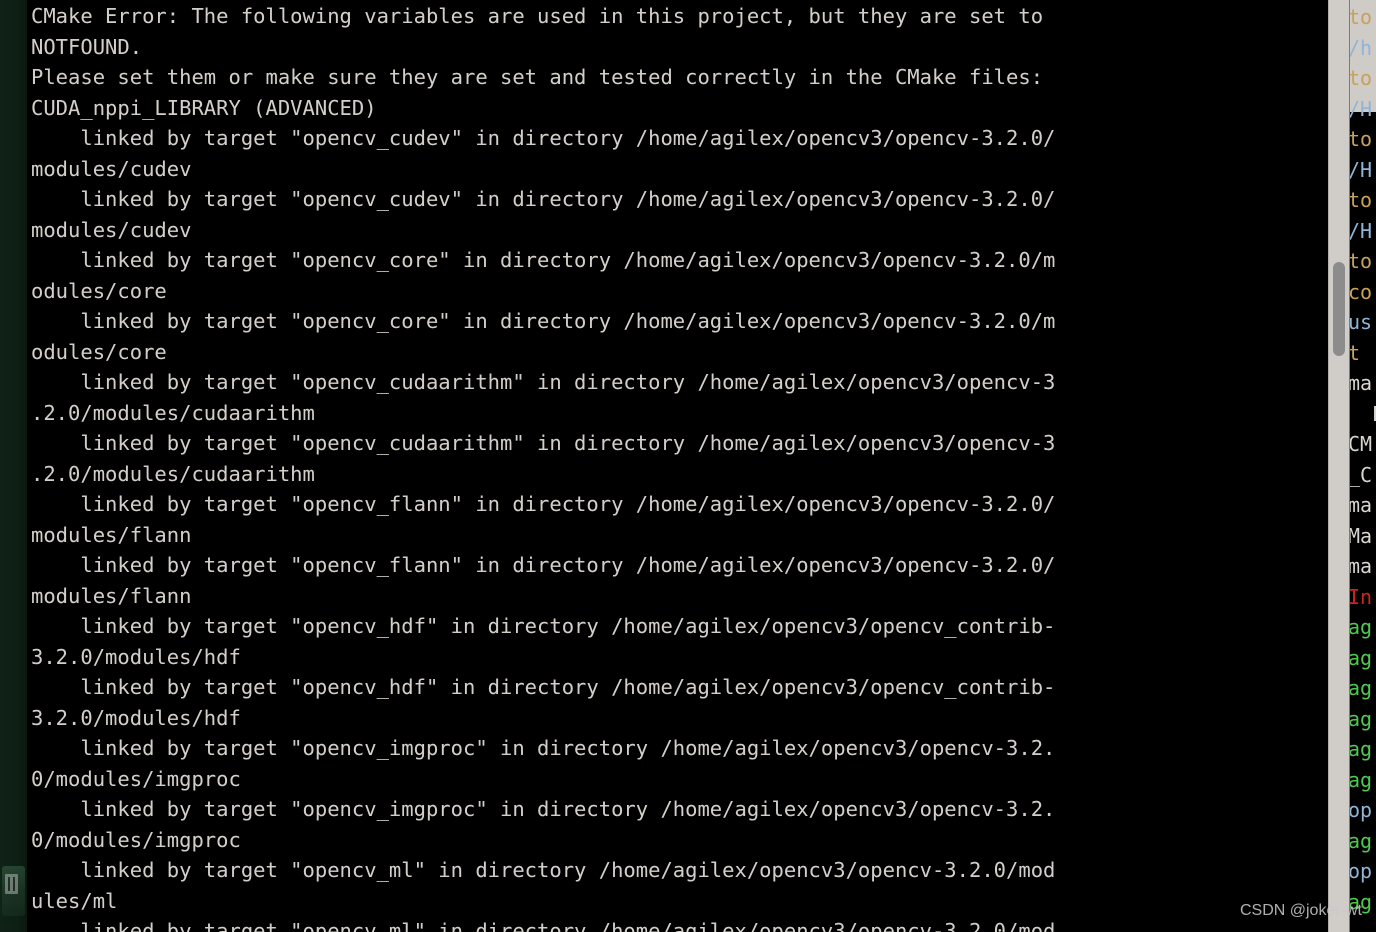  I want to click on background-terminal-line: co, so click(1360, 291).